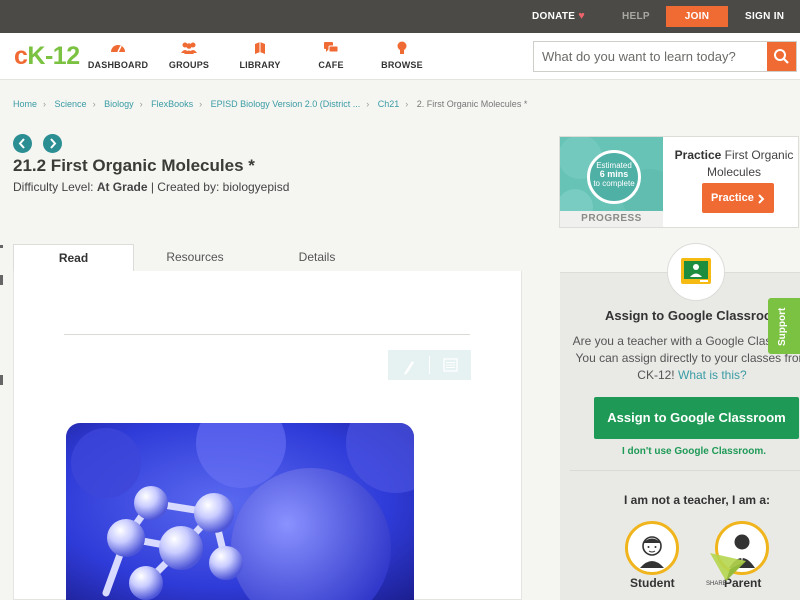 This screenshot has height=600, width=800. Describe the element at coordinates (71, 104) in the screenshot. I see `breadcrumb-science: Science` at that location.